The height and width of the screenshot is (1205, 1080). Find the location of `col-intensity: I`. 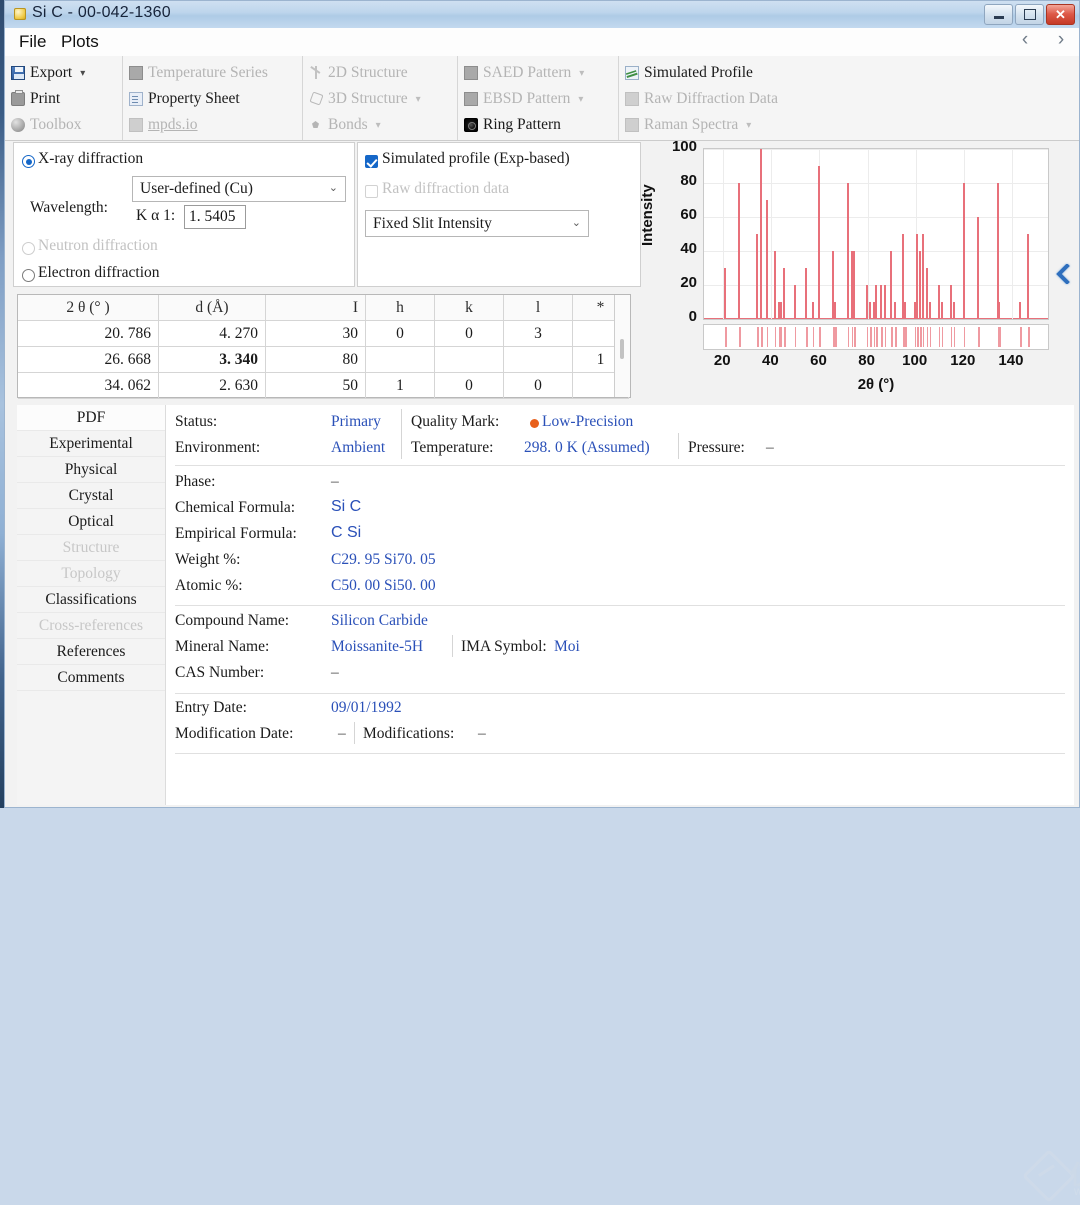

col-intensity: I is located at coordinates (315, 308).